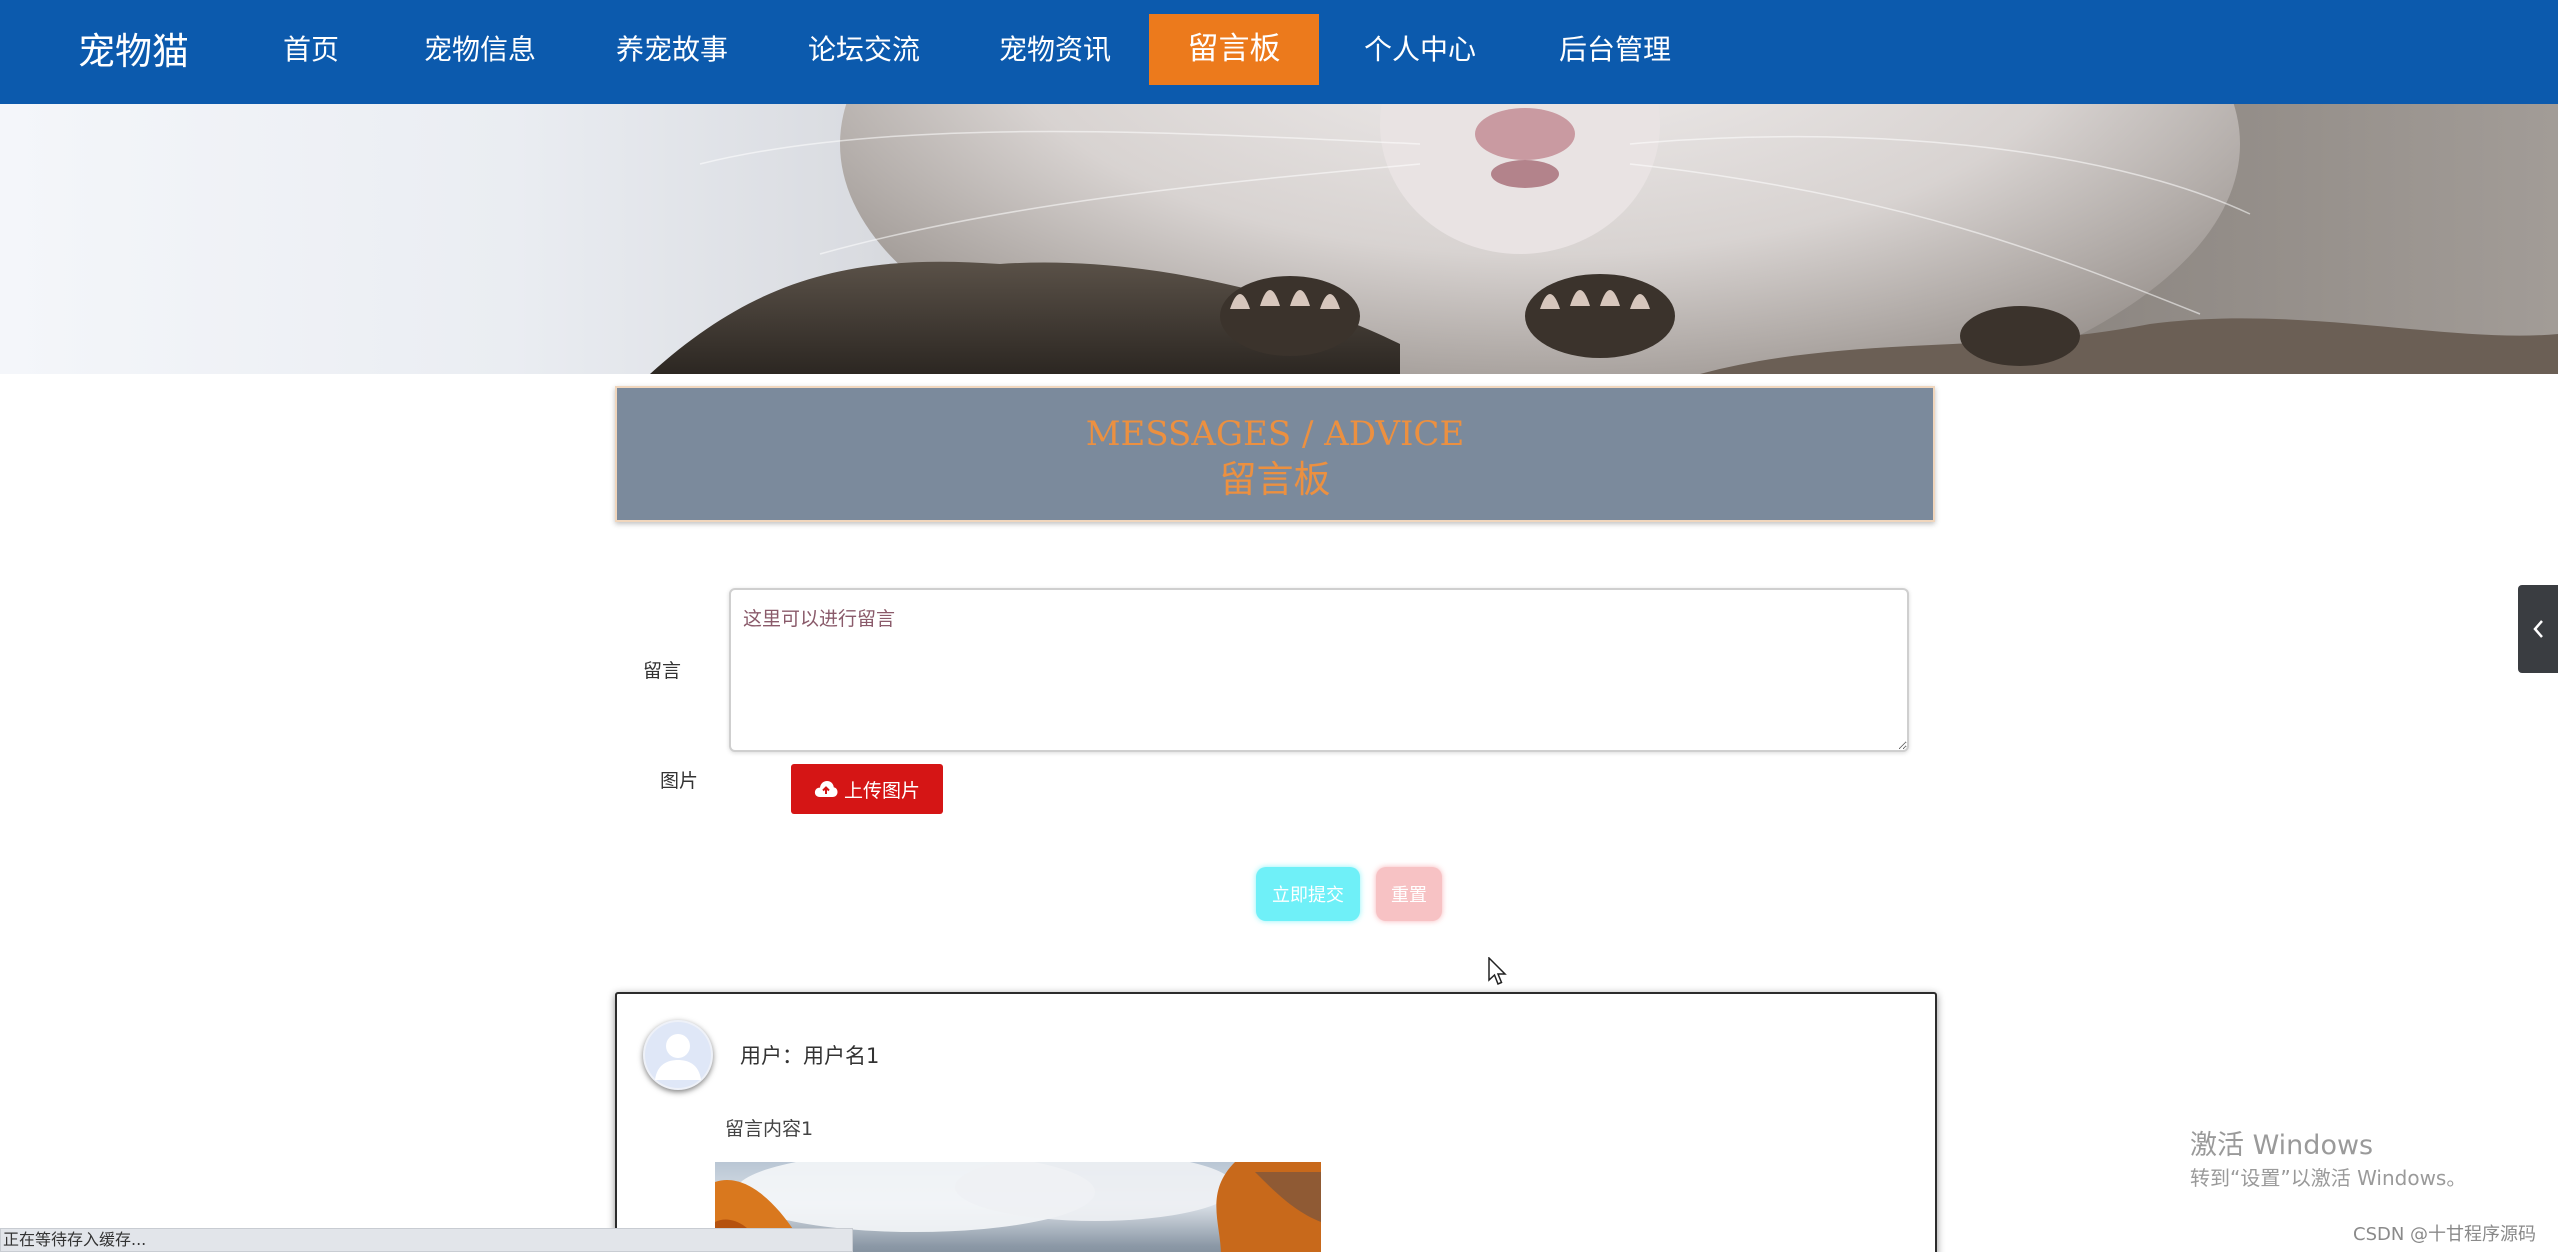 The height and width of the screenshot is (1252, 2558). I want to click on message-textarea, so click(1319, 670).